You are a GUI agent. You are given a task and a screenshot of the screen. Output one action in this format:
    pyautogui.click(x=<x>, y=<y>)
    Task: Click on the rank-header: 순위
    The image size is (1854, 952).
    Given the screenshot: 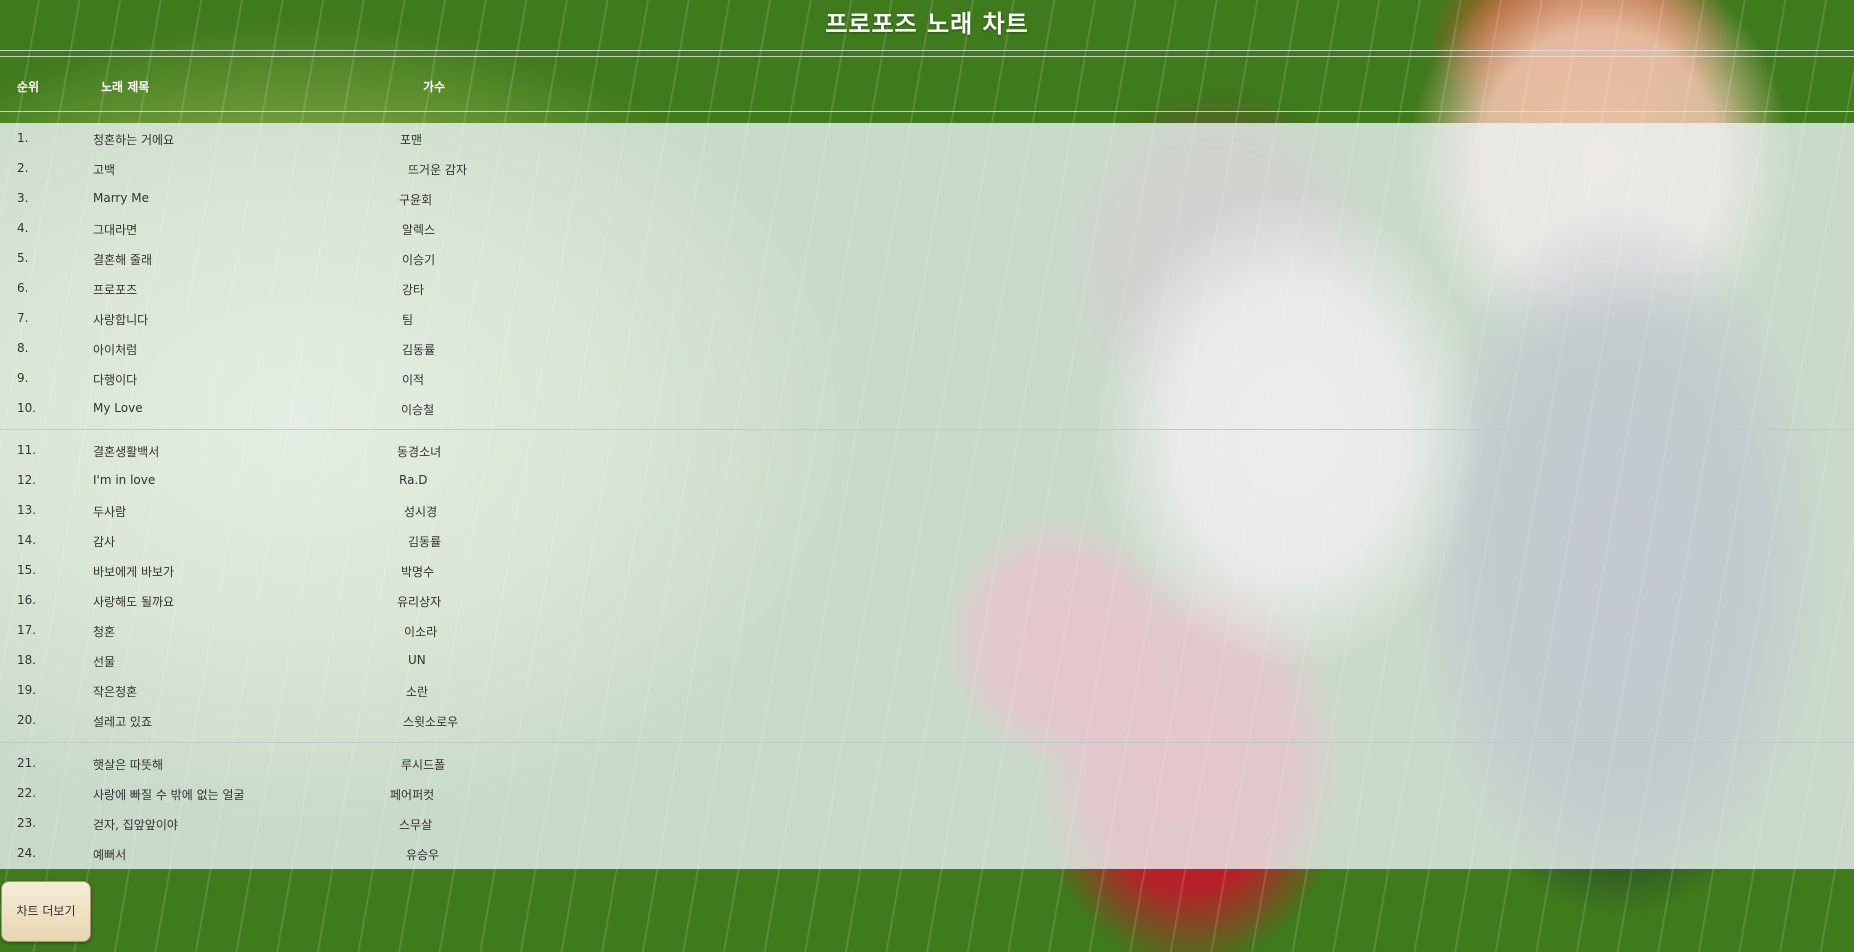 What is the action you would take?
    pyautogui.click(x=28, y=87)
    